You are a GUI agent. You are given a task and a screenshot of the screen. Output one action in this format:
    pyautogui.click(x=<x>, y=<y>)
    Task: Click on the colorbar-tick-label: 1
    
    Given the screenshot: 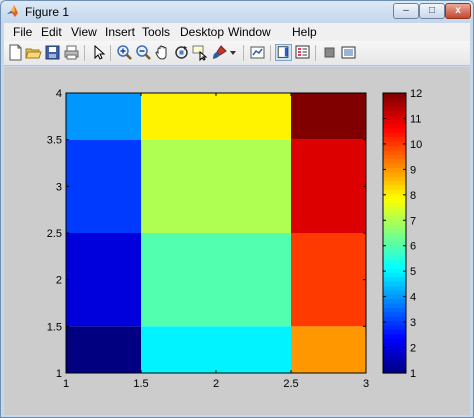 What is the action you would take?
    pyautogui.click(x=413, y=374)
    